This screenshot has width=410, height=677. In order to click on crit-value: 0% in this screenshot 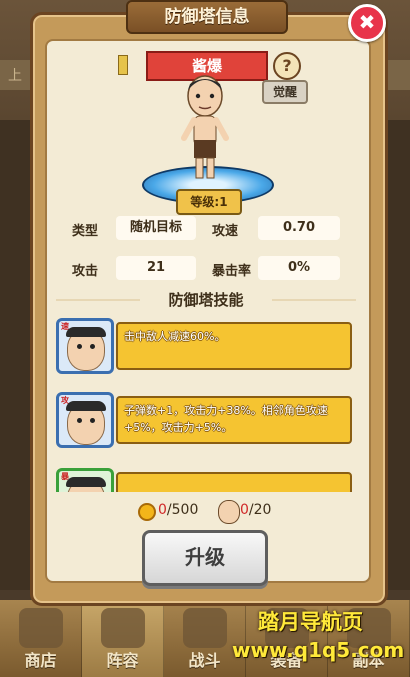, I will do `click(299, 268)`.